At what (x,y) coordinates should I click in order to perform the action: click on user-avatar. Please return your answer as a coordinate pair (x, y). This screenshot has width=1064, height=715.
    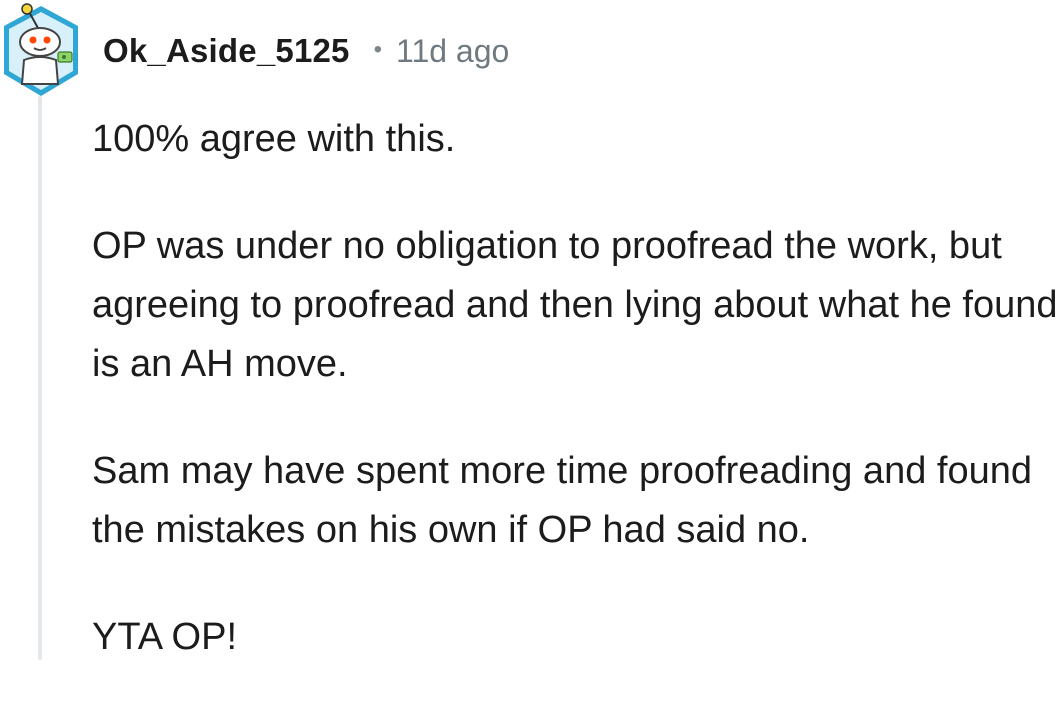
    Looking at the image, I should click on (41, 50).